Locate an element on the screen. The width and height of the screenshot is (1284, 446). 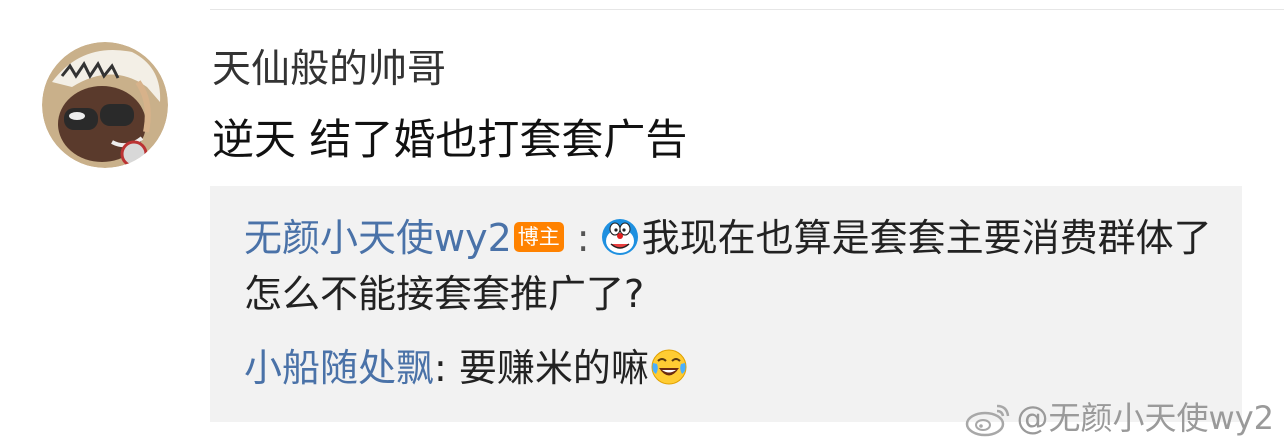
doraemon-emoji-icon is located at coordinates (620, 237).